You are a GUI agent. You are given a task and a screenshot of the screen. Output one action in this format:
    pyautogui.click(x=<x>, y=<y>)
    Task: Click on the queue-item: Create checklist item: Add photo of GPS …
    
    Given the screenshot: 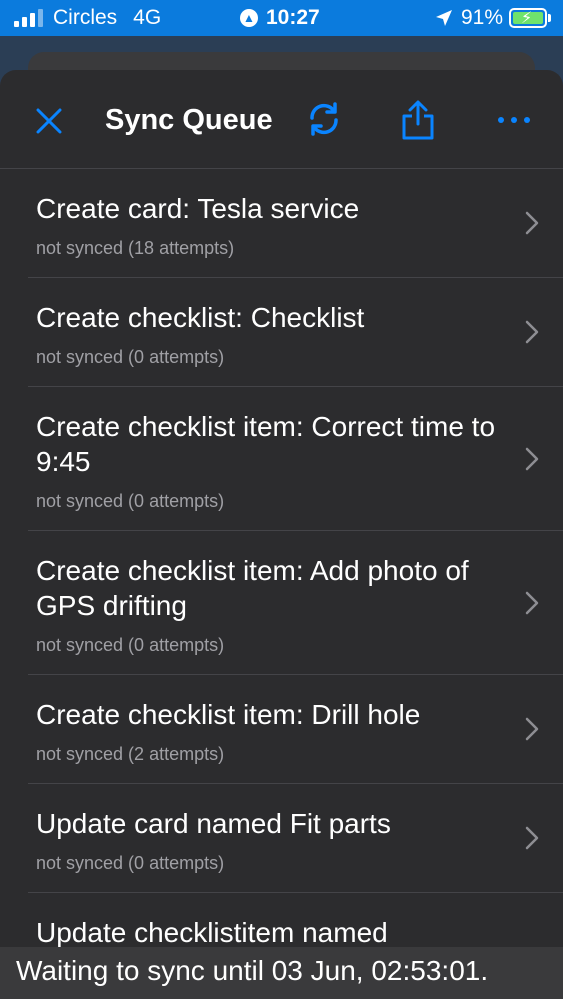 What is the action you would take?
    pyautogui.click(x=295, y=603)
    